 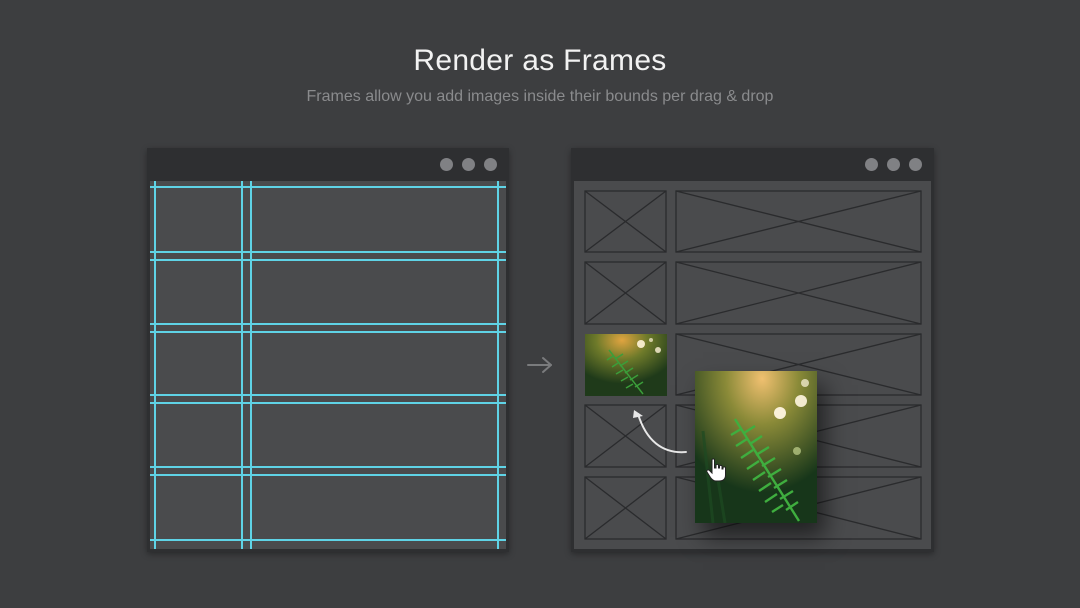 I want to click on left-window-titlebar, so click(x=328, y=164).